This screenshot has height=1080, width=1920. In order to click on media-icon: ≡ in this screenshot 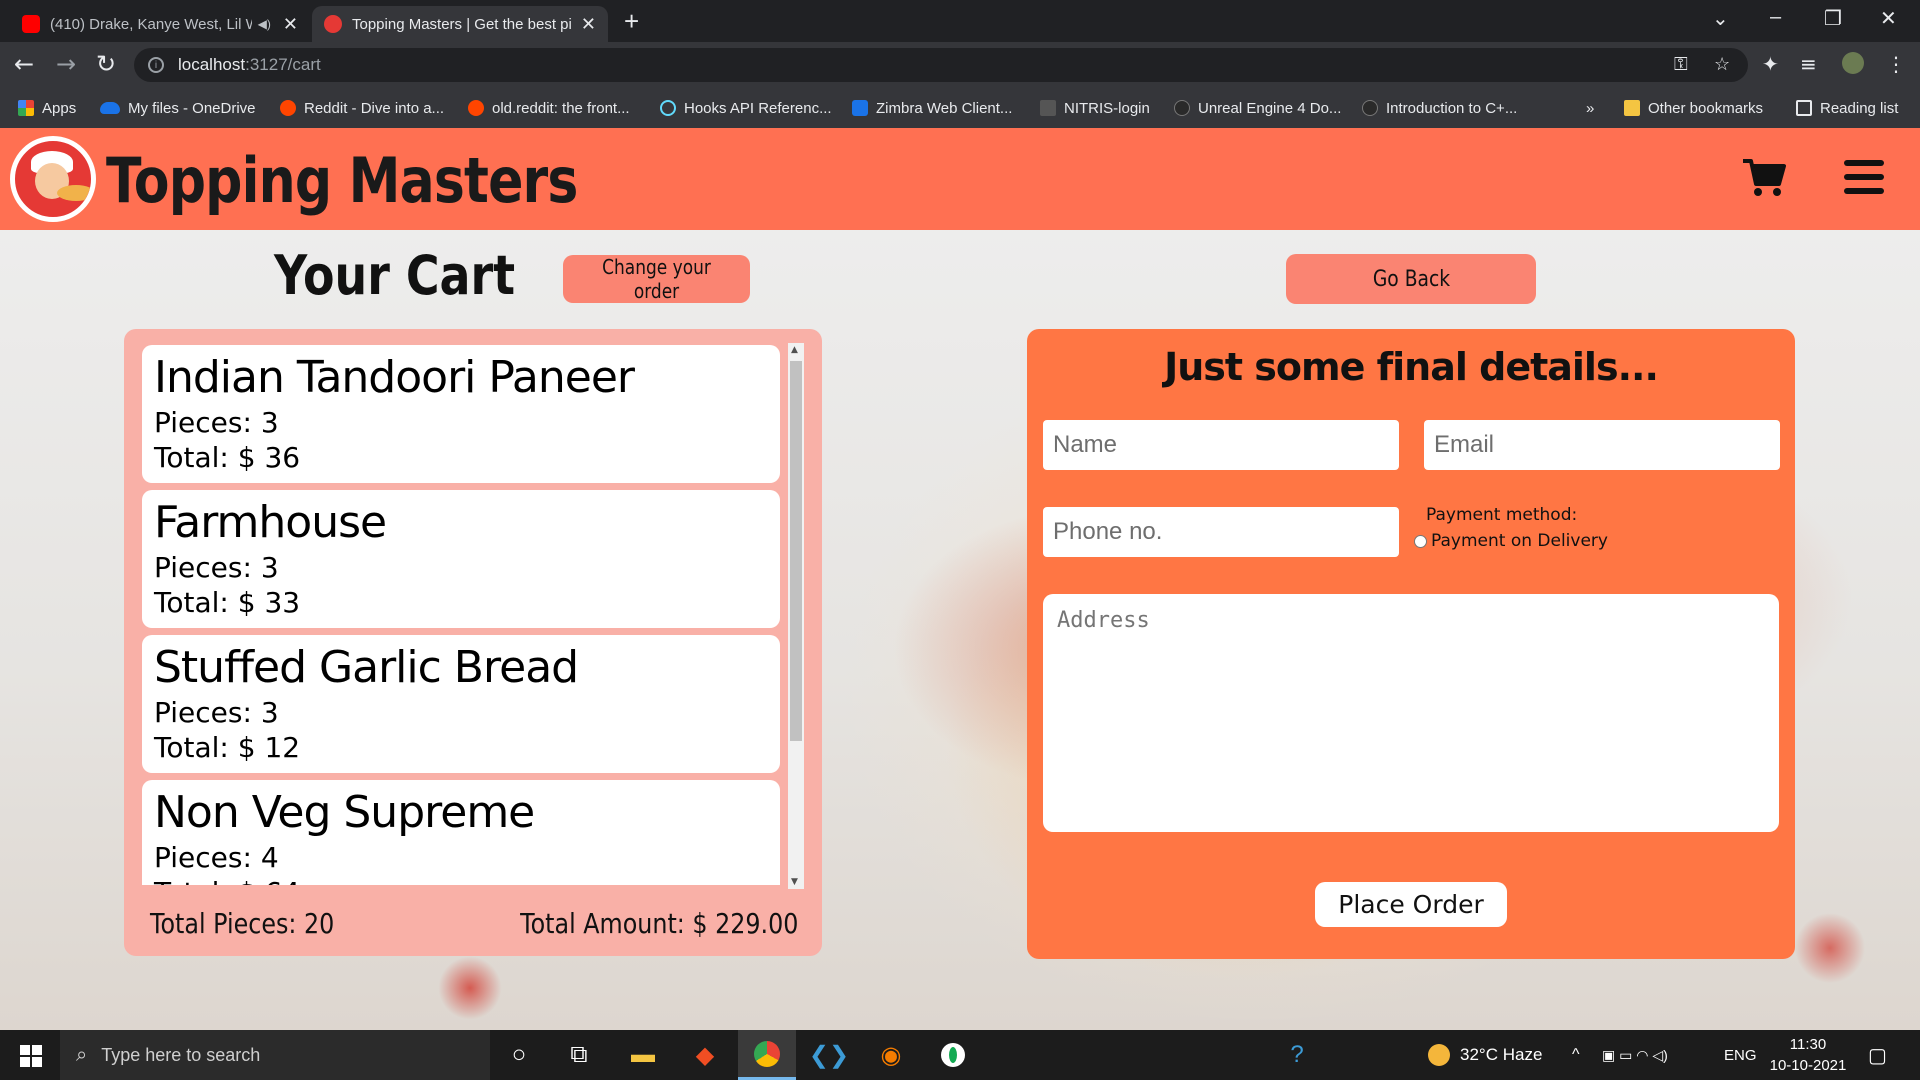, I will do `click(1808, 64)`.